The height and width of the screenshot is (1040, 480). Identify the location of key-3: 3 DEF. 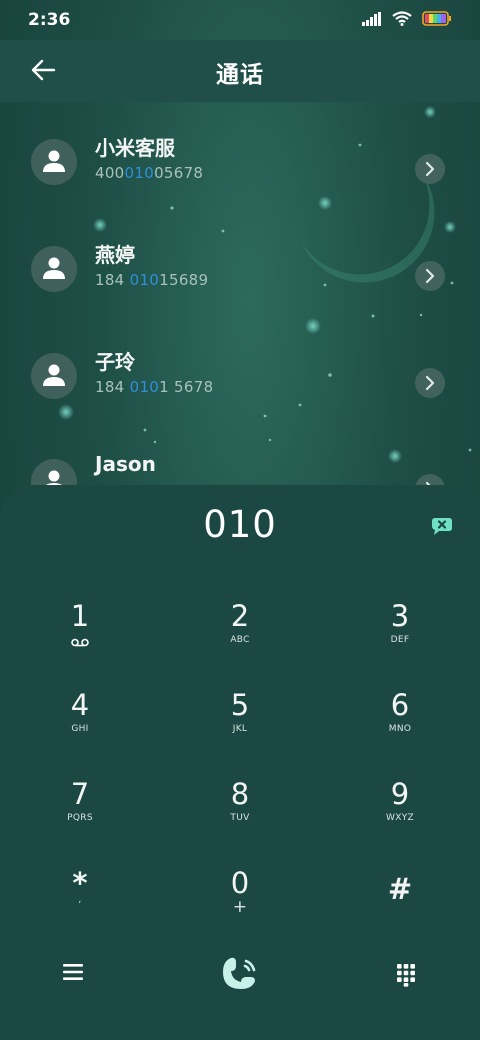
(400, 640).